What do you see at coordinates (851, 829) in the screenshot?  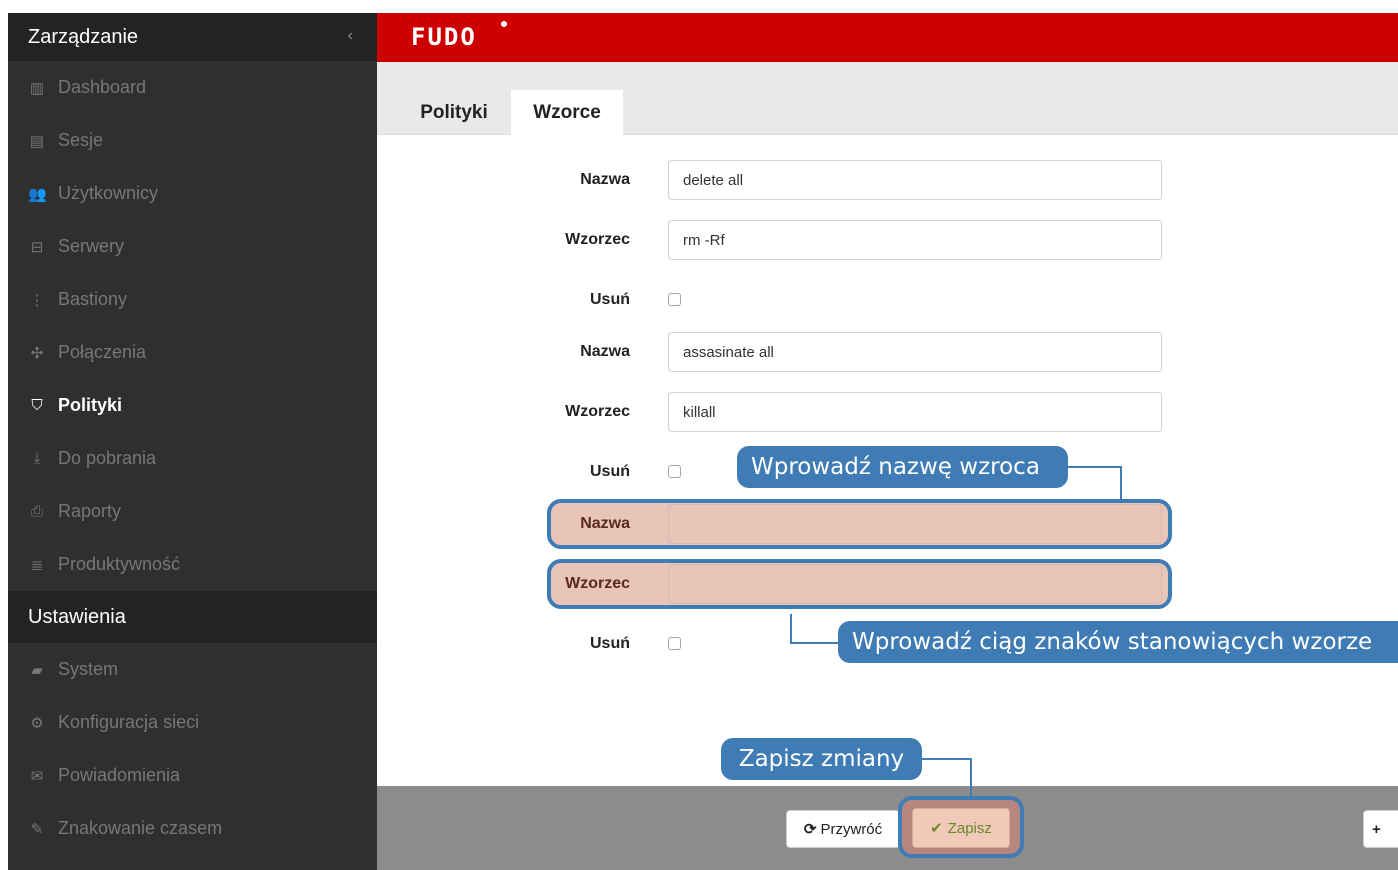 I see `restore-button-label: Przywróć` at bounding box center [851, 829].